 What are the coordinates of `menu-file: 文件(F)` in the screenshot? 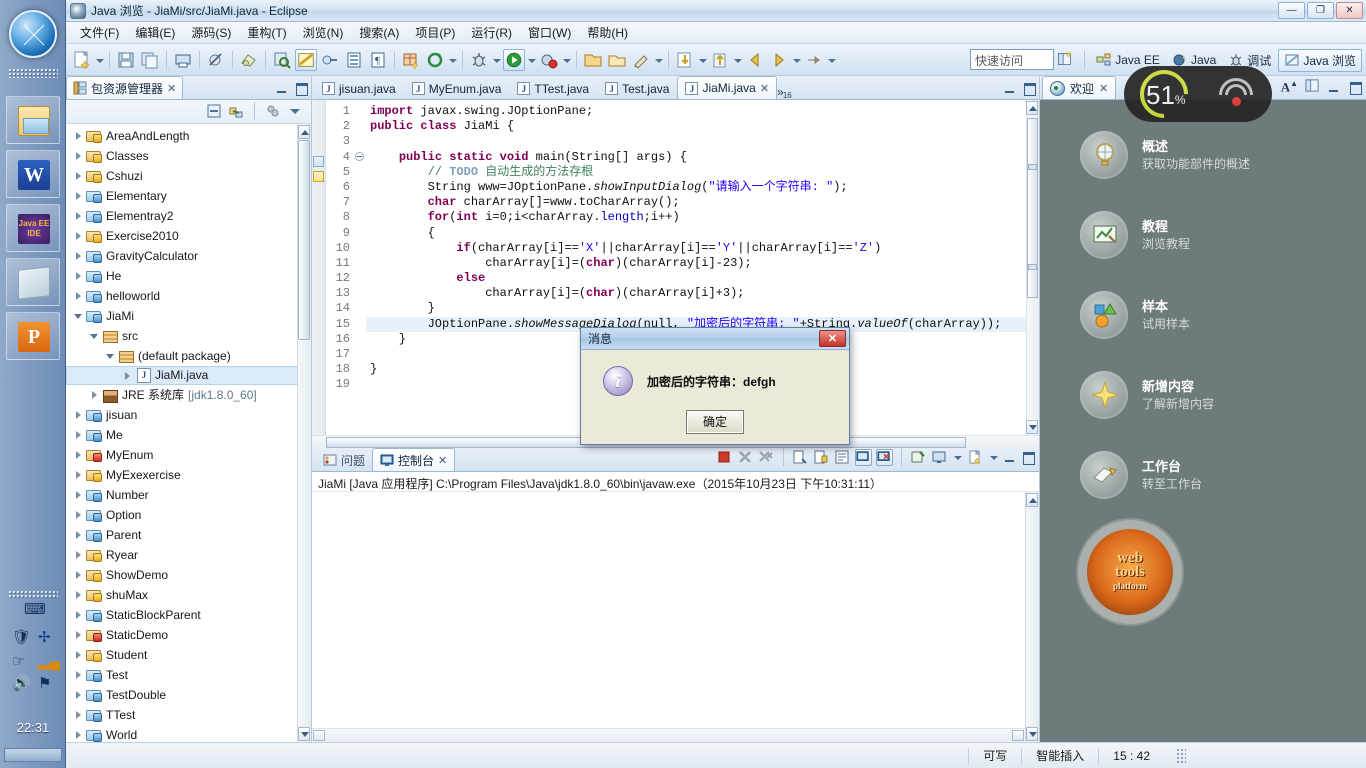 It's located at (99, 32).